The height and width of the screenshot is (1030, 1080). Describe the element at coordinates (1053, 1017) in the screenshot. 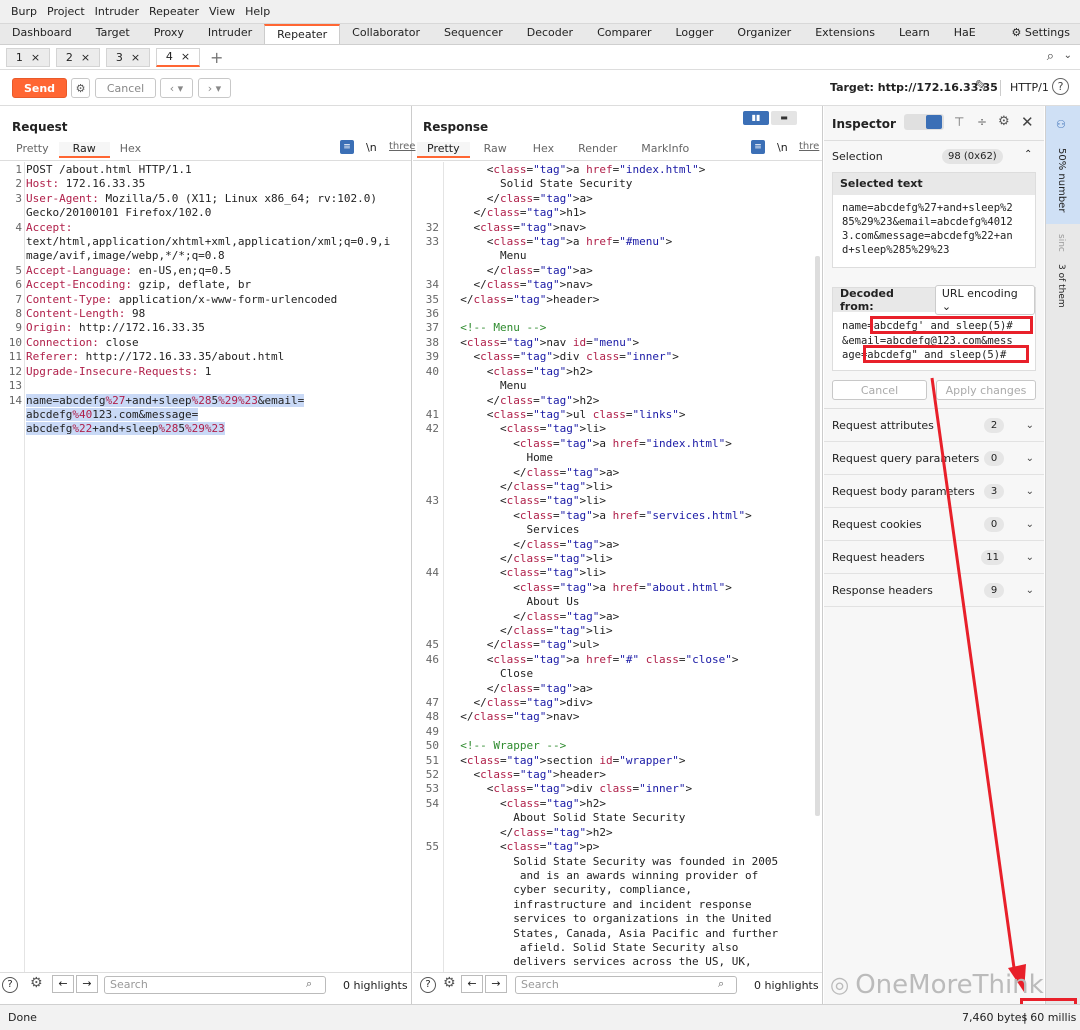

I see `millis-value: 60 millis` at that location.